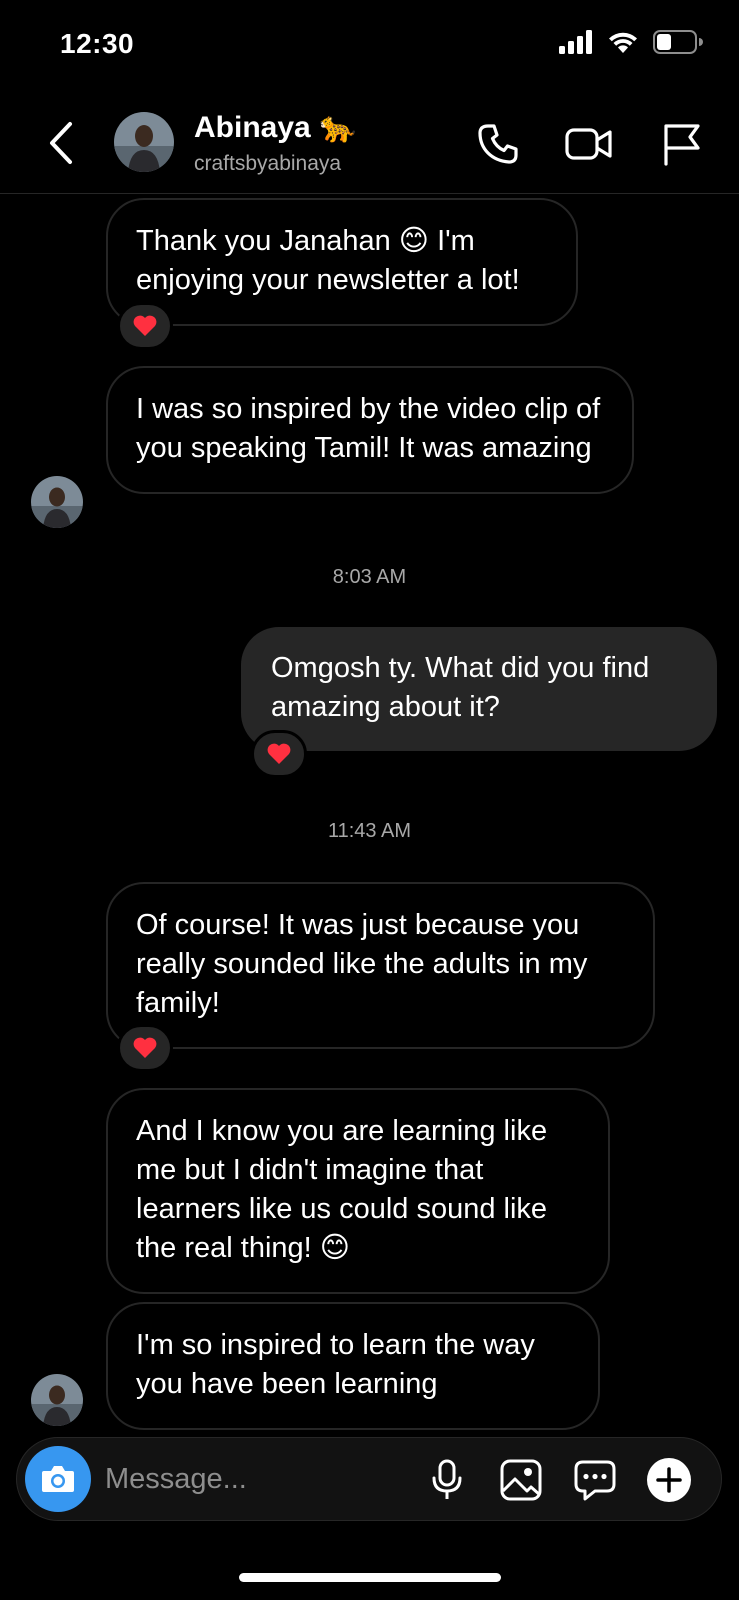 The image size is (739, 1600). I want to click on phone-icon, so click(498, 144).